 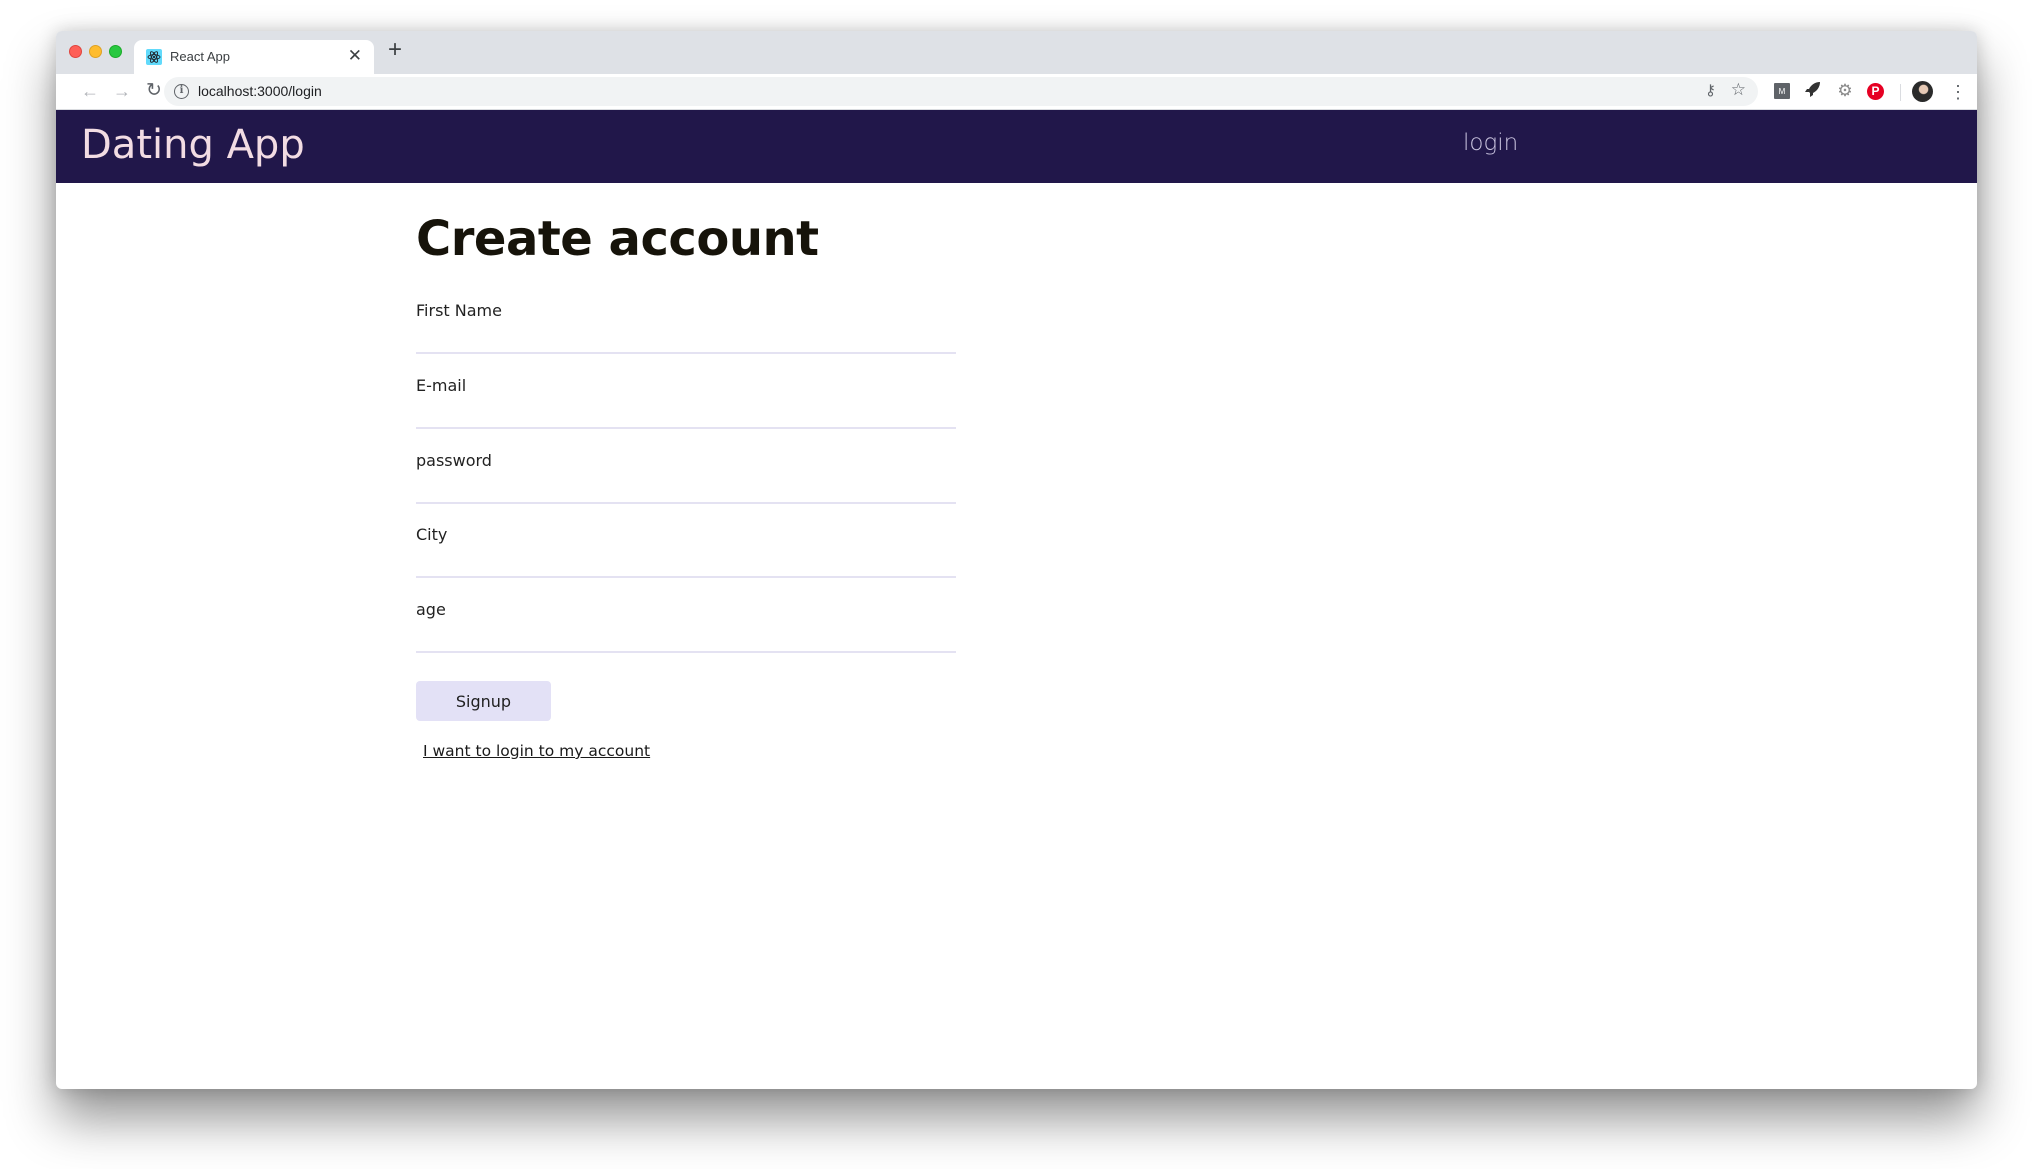 What do you see at coordinates (961, 91) in the screenshot?
I see `address-bar: i localhost:3000/login ⚷ ☆` at bounding box center [961, 91].